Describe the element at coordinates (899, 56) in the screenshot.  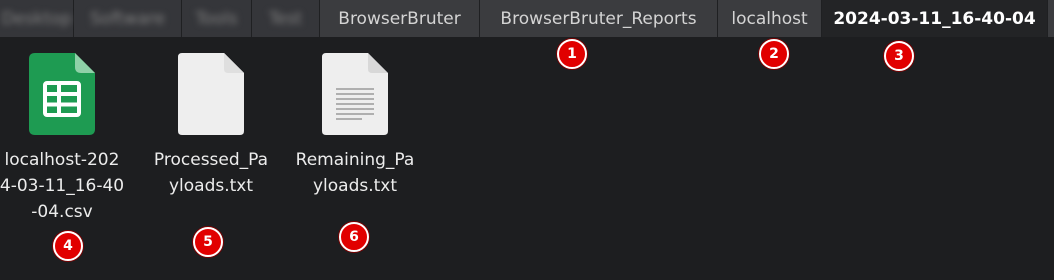
I see `marker-3: 3` at that location.